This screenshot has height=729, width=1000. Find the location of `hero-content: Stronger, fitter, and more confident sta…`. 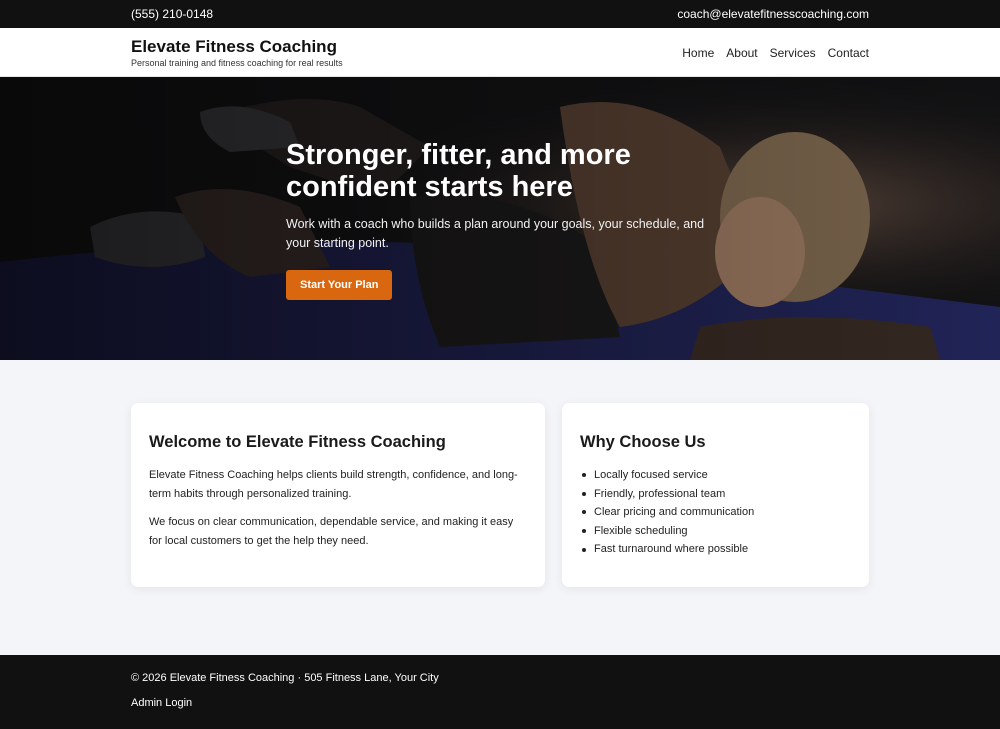

hero-content: Stronger, fitter, and more confident sta… is located at coordinates (506, 219).